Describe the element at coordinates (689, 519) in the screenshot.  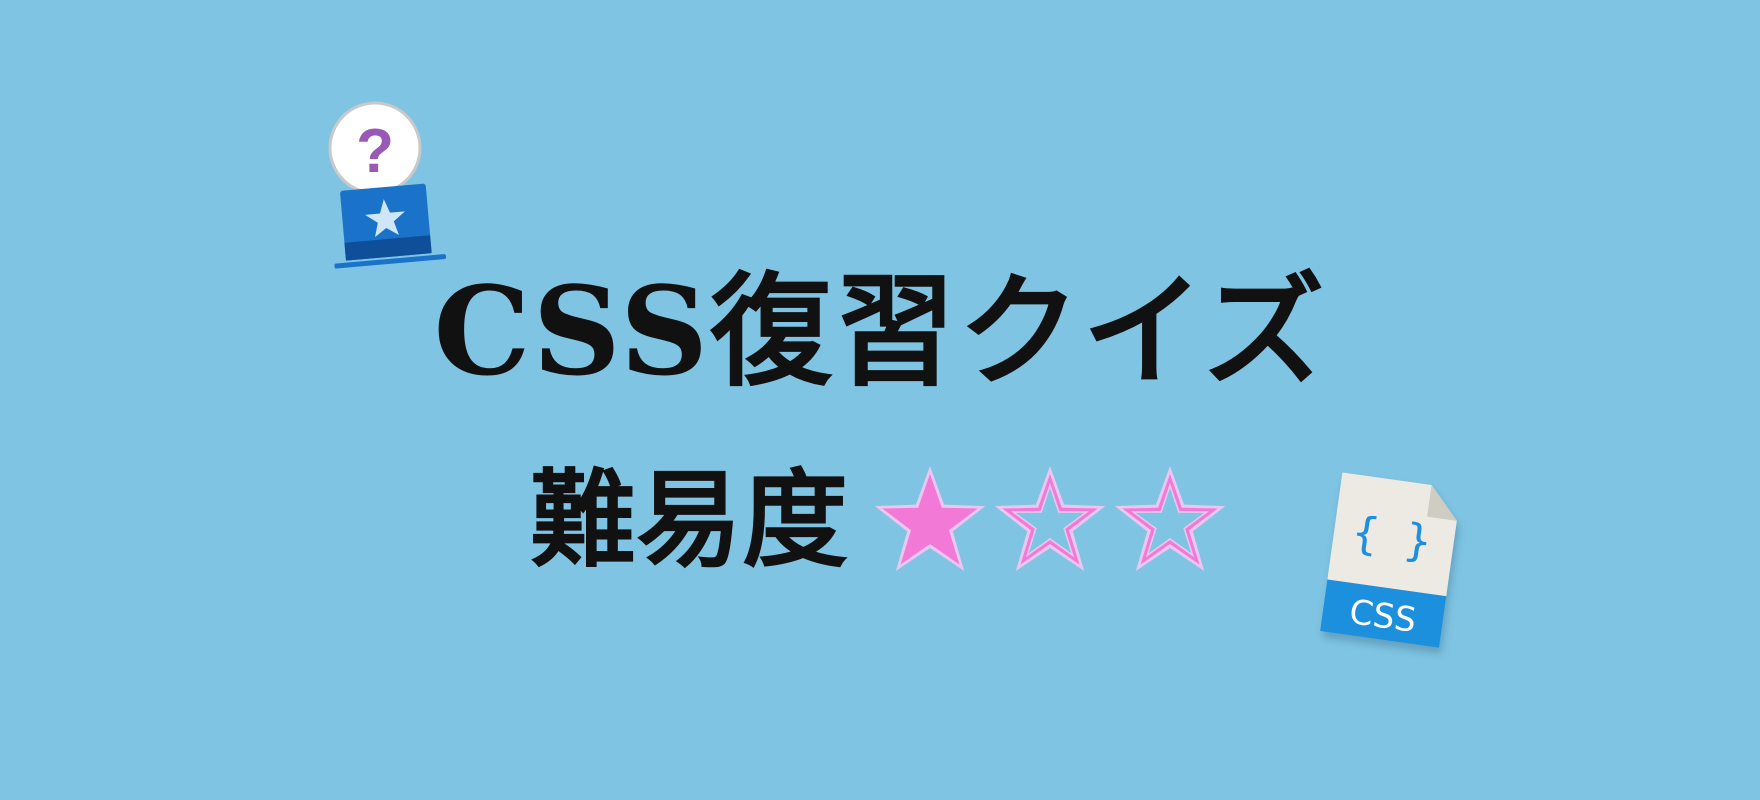
I see `difficulty-label: 難易度` at that location.